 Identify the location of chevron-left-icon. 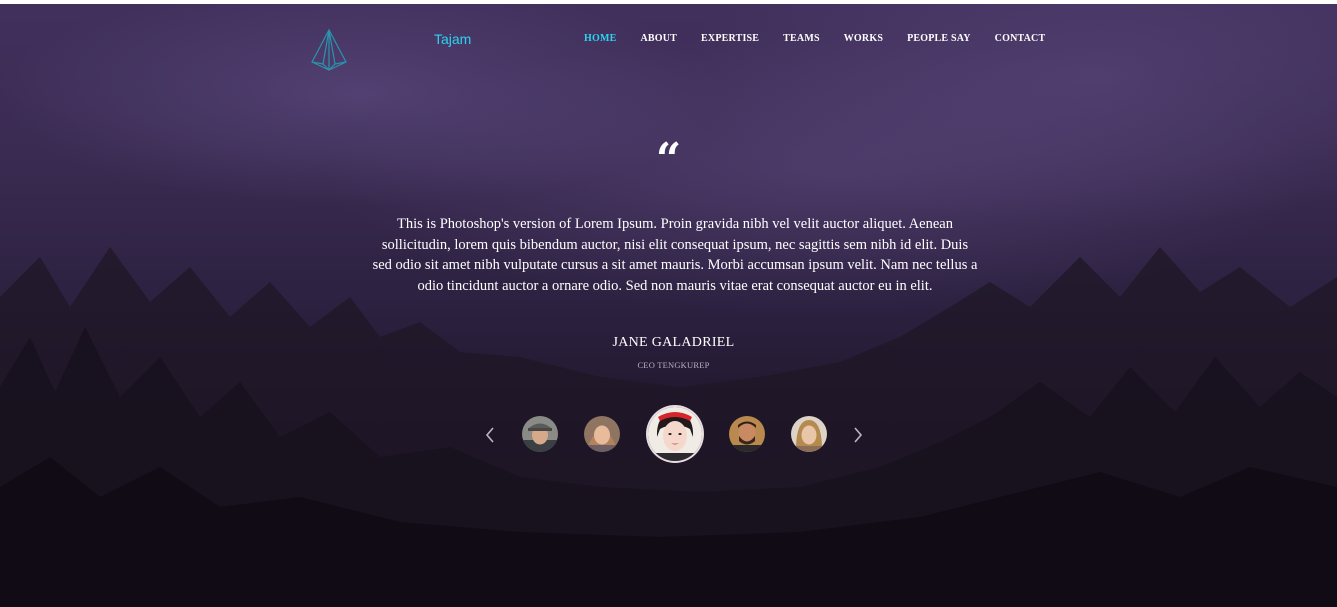
(490, 435).